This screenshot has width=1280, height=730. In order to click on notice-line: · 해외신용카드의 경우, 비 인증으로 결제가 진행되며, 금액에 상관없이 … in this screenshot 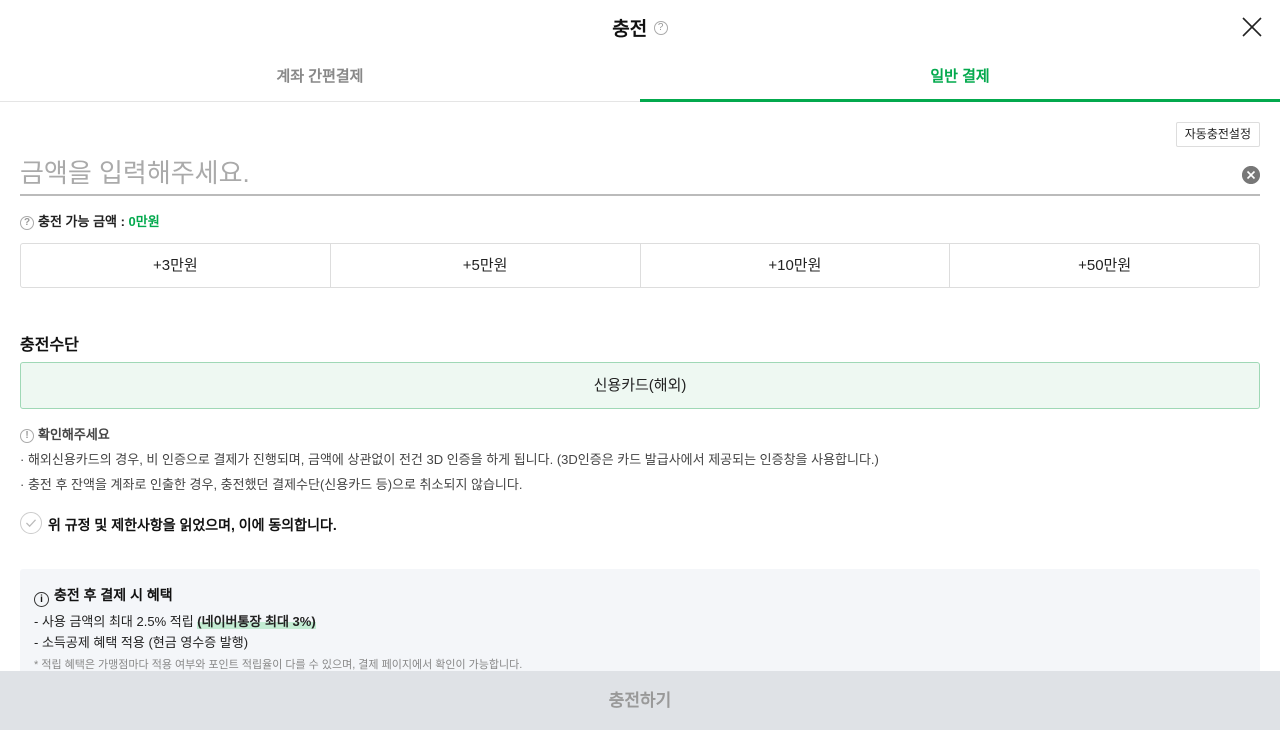, I will do `click(449, 459)`.